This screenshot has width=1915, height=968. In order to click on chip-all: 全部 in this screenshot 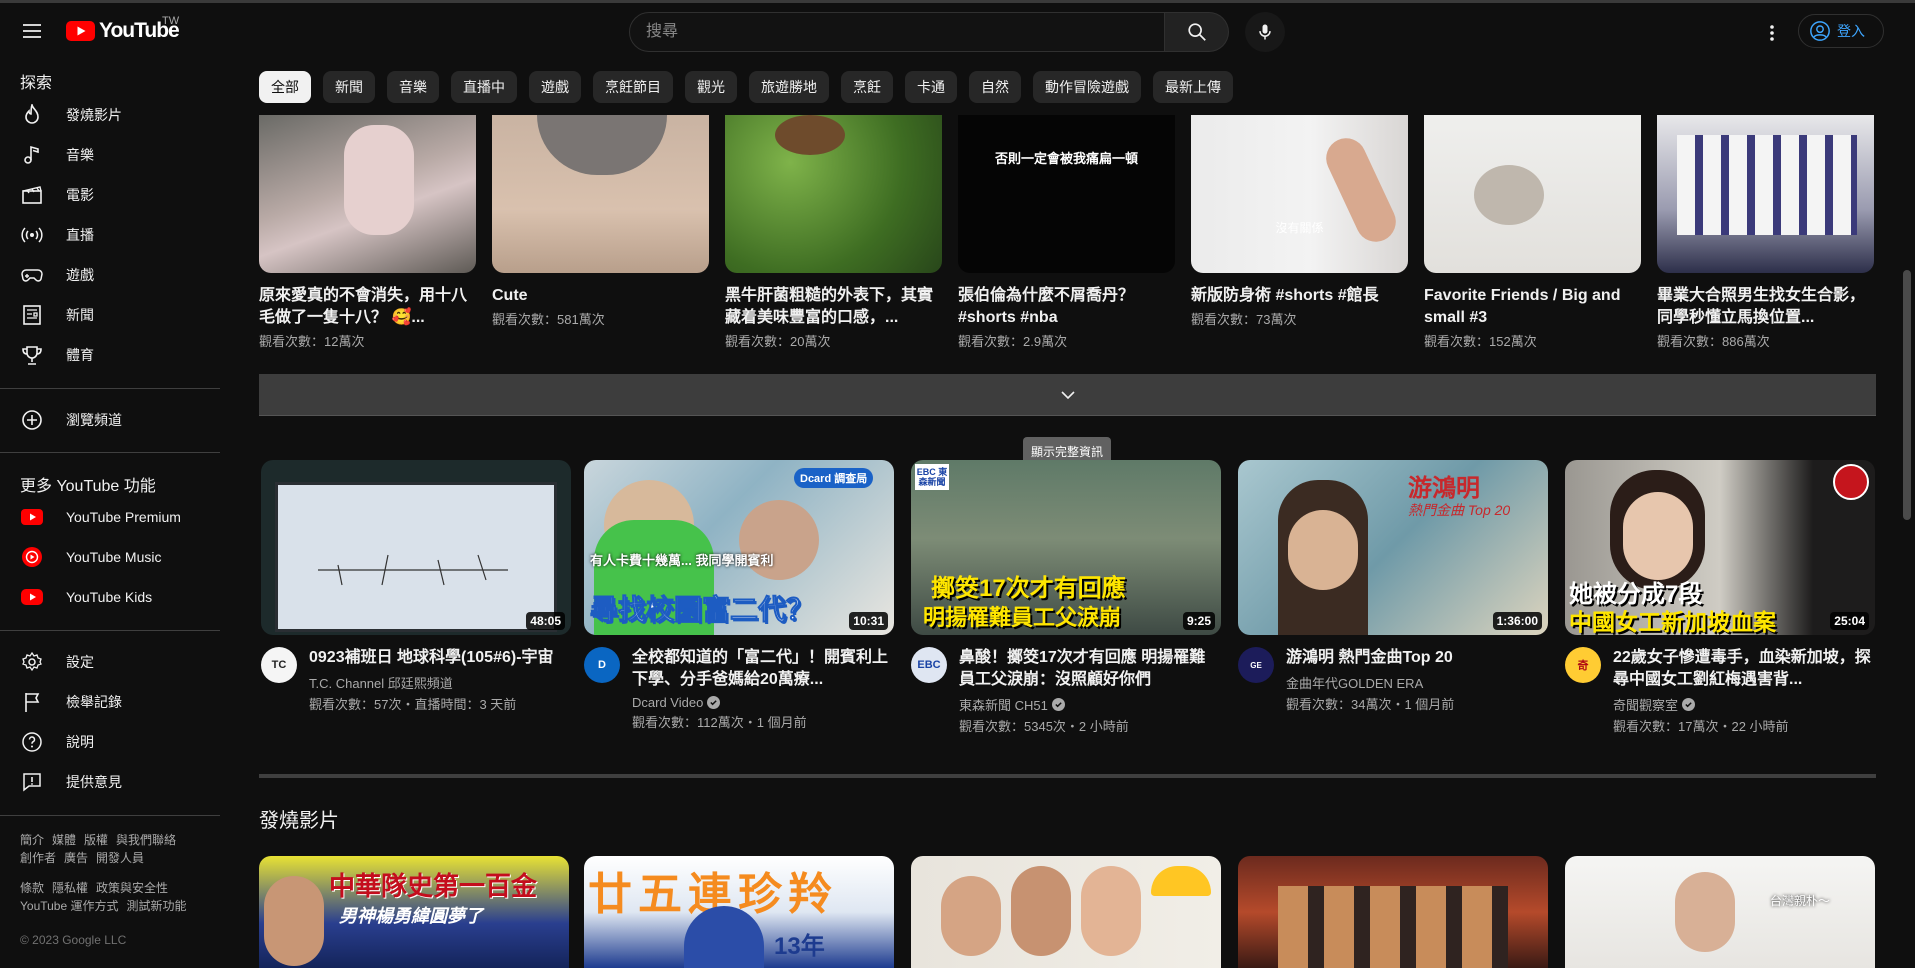, I will do `click(285, 87)`.